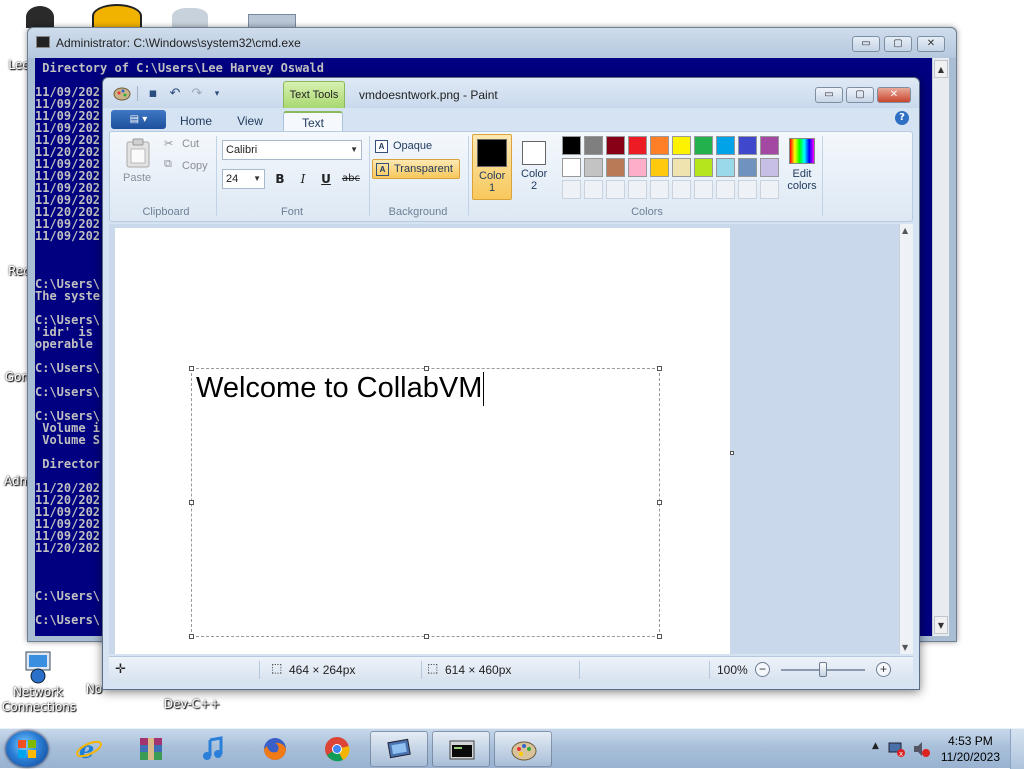 The image size is (1024, 769). Describe the element at coordinates (416, 169) in the screenshot. I see `transparent-button: A Transparent` at that location.